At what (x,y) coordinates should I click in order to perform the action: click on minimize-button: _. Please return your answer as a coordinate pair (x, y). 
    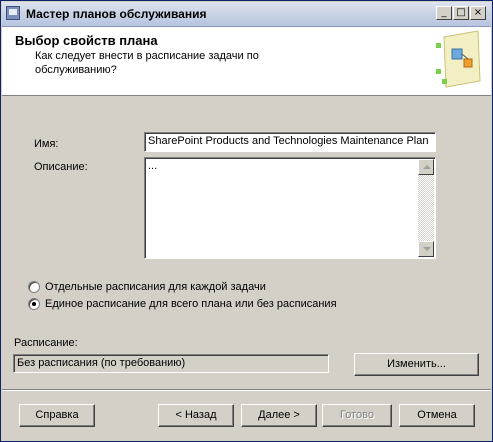
    Looking at the image, I should click on (444, 13).